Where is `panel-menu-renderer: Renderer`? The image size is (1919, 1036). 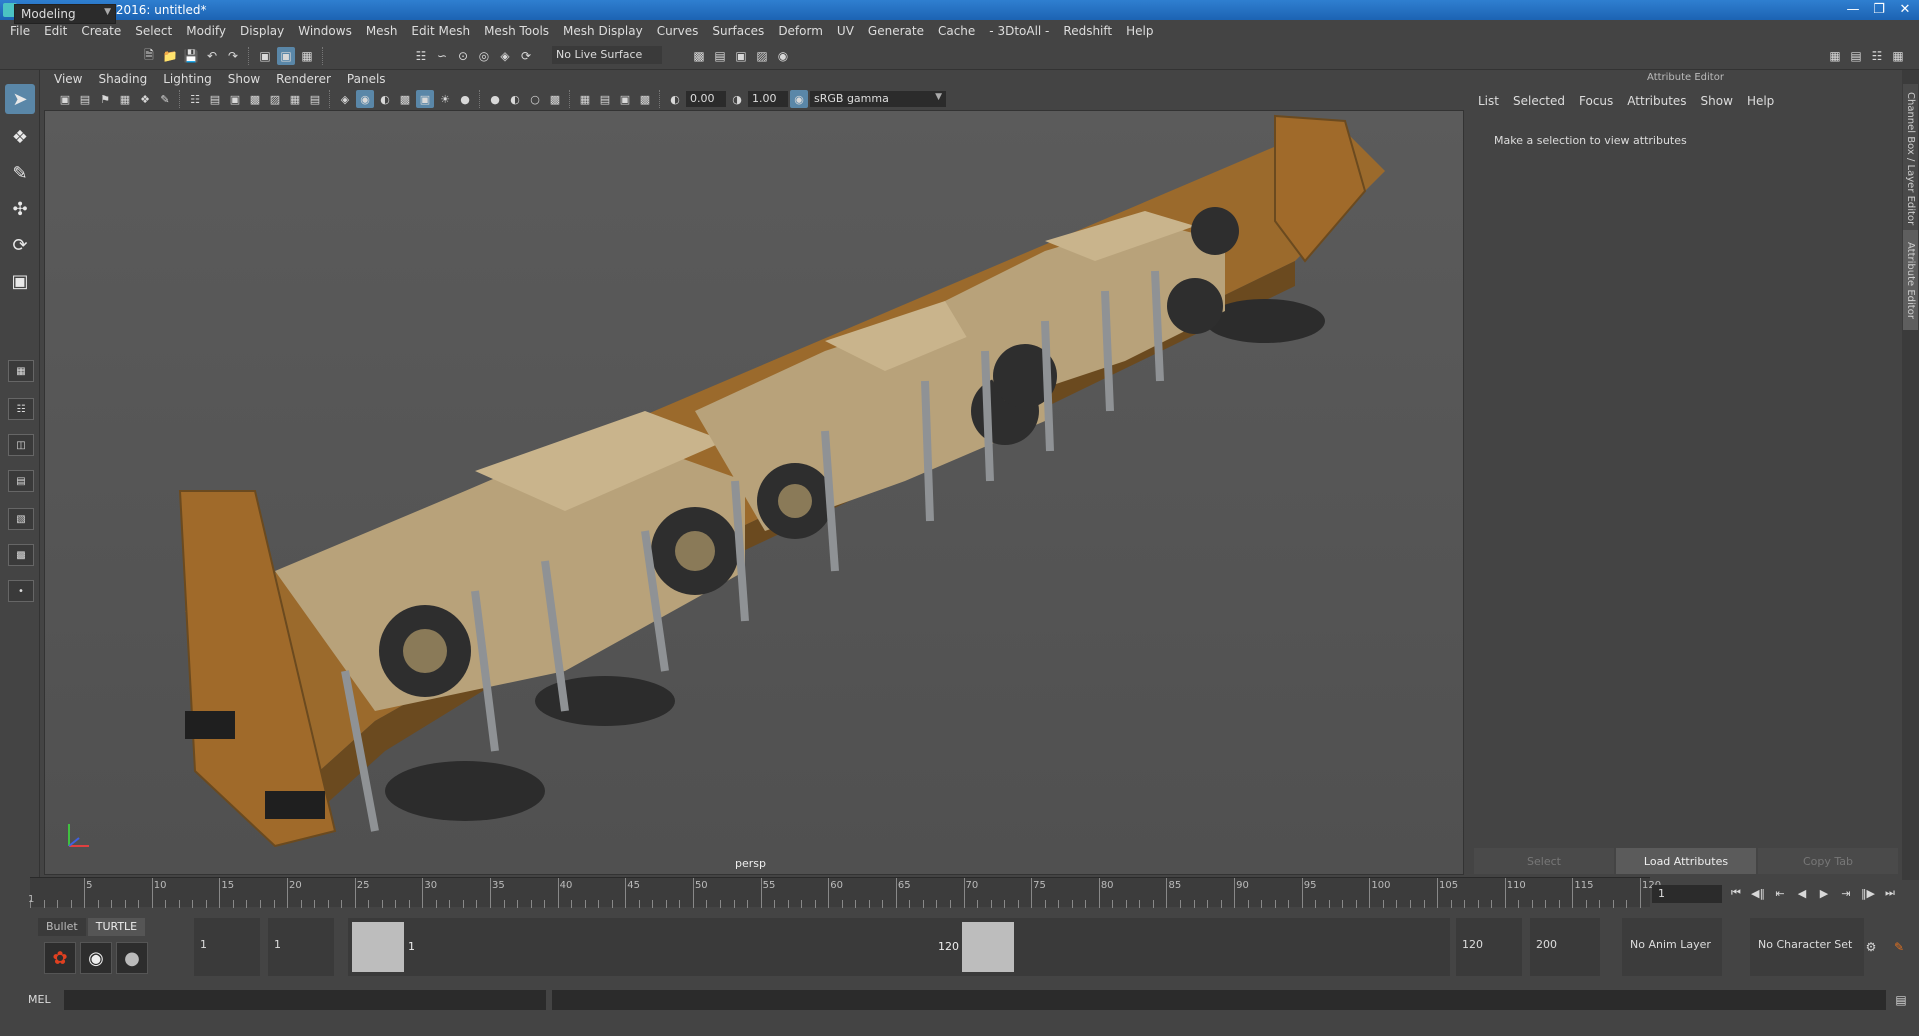 panel-menu-renderer: Renderer is located at coordinates (303, 79).